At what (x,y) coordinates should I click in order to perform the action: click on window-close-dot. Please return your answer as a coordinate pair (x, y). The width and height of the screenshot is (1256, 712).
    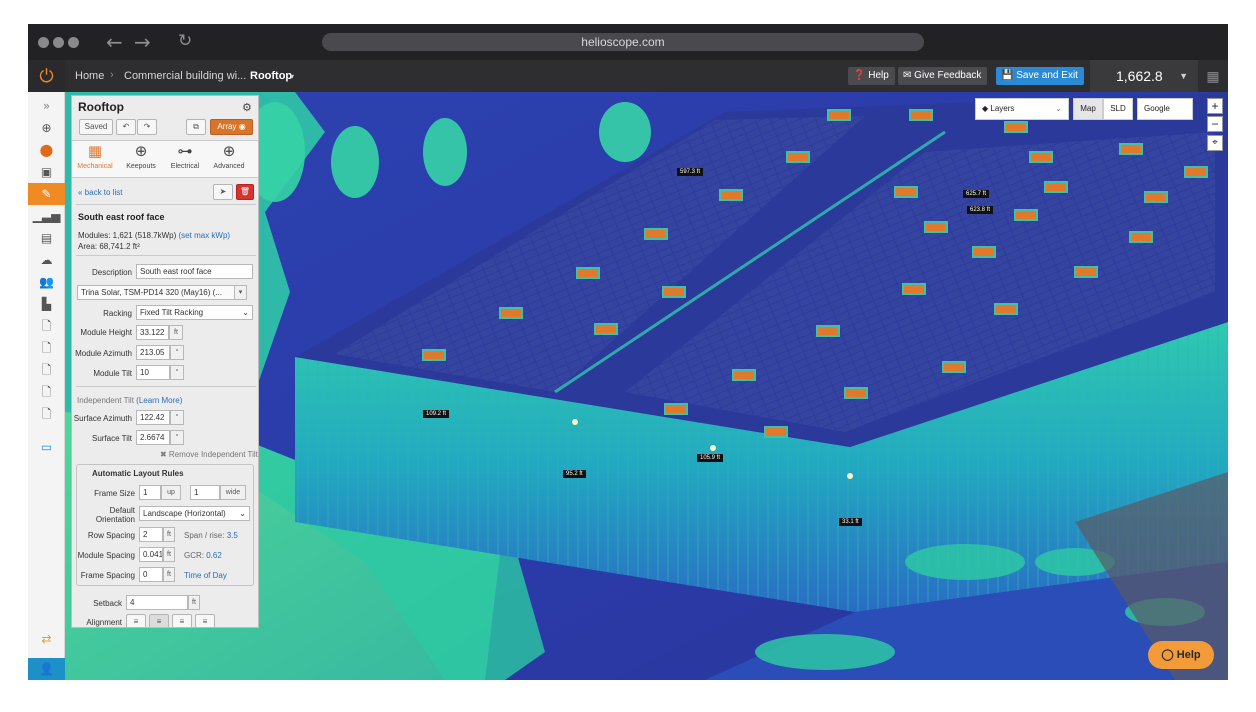
    Looking at the image, I should click on (43, 42).